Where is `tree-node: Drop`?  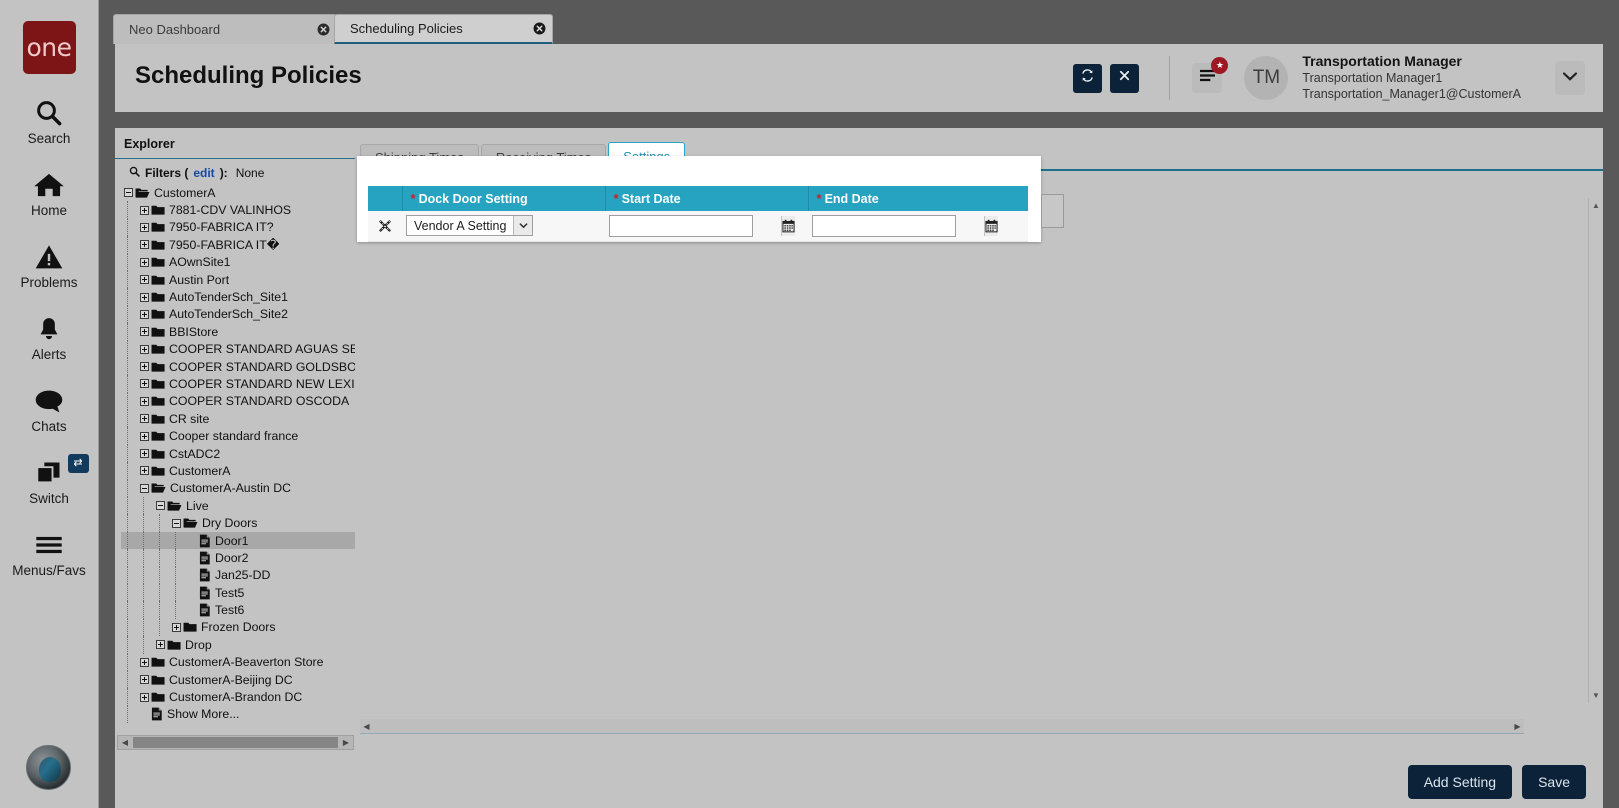
tree-node: Drop is located at coordinates (238, 645).